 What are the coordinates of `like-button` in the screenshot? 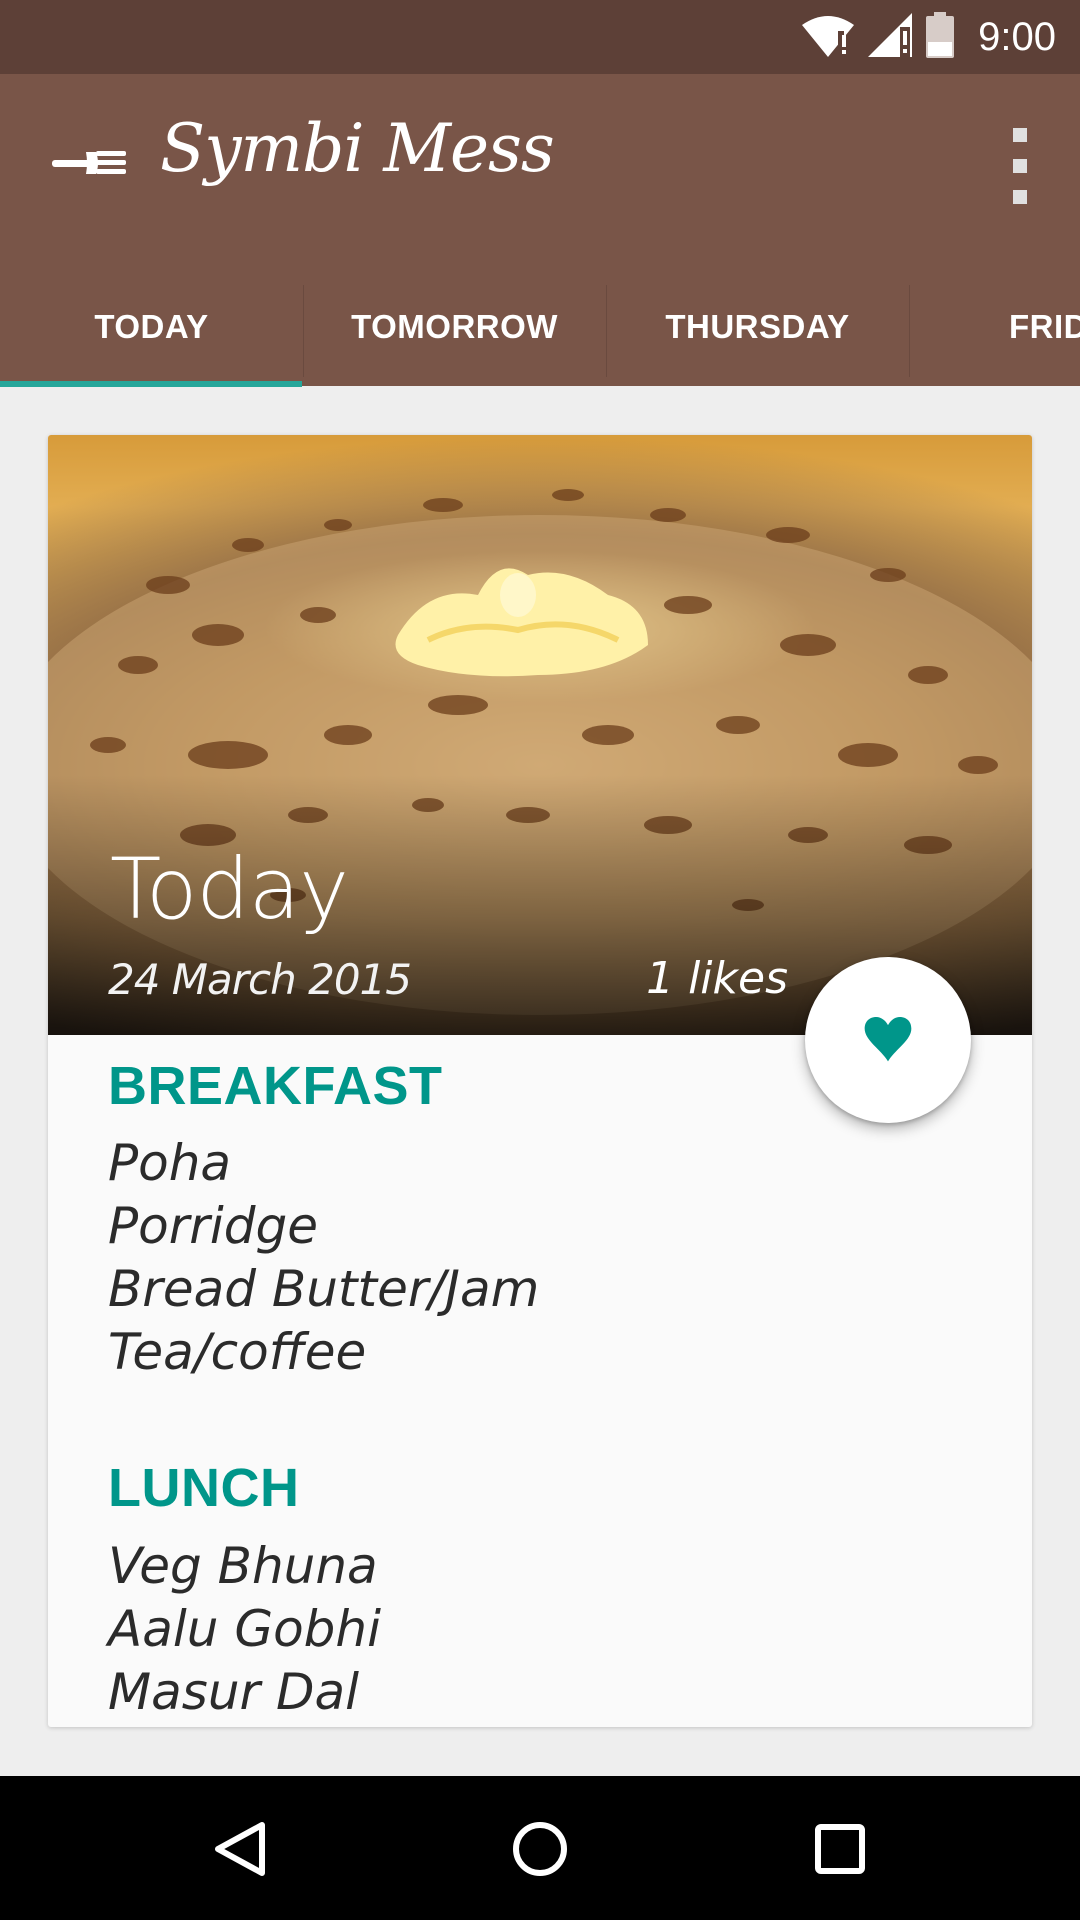 It's located at (888, 1040).